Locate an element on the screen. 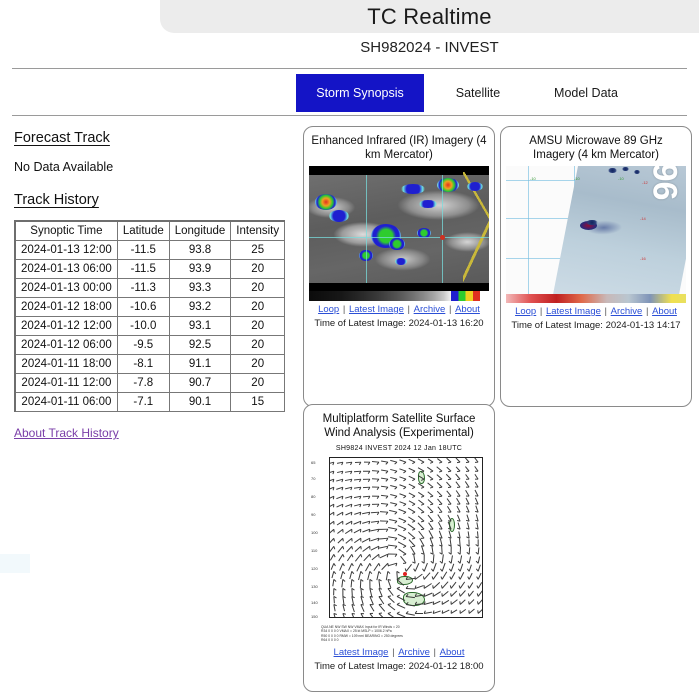  ir-archive-link: Archive is located at coordinates (430, 309).